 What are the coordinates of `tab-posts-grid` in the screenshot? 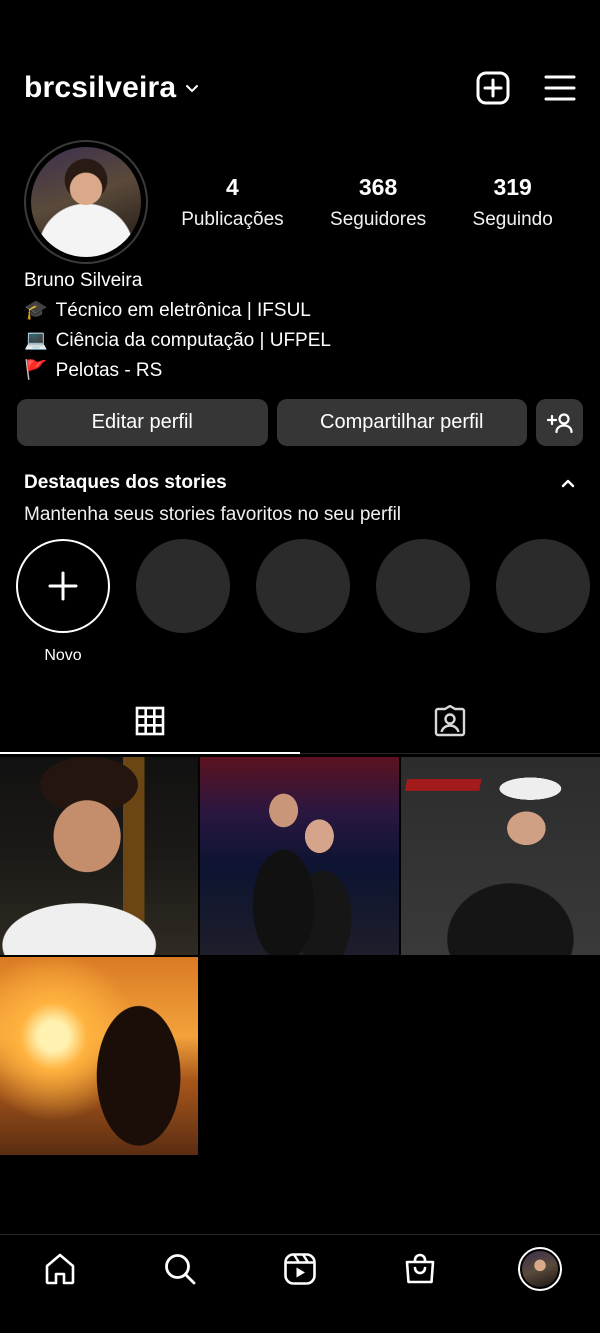 It's located at (150, 721).